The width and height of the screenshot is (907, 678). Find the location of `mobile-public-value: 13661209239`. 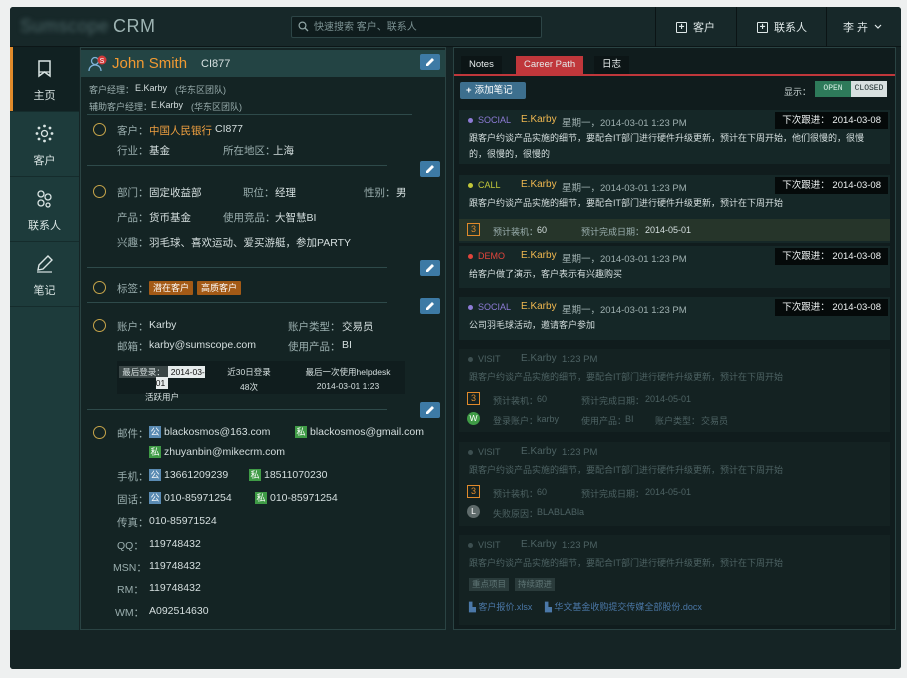

mobile-public-value: 13661209239 is located at coordinates (196, 475).